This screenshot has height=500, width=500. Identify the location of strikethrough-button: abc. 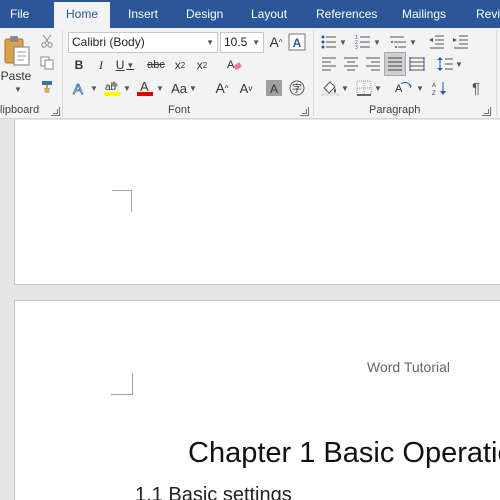
(156, 65).